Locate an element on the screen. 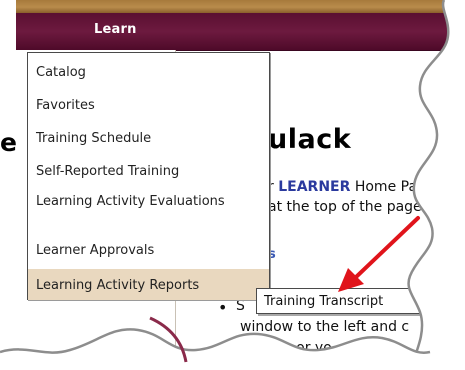 Image resolution: width=465 pixels, height=370 pixels. reports-submenu: Training Transcript is located at coordinates (345, 301).